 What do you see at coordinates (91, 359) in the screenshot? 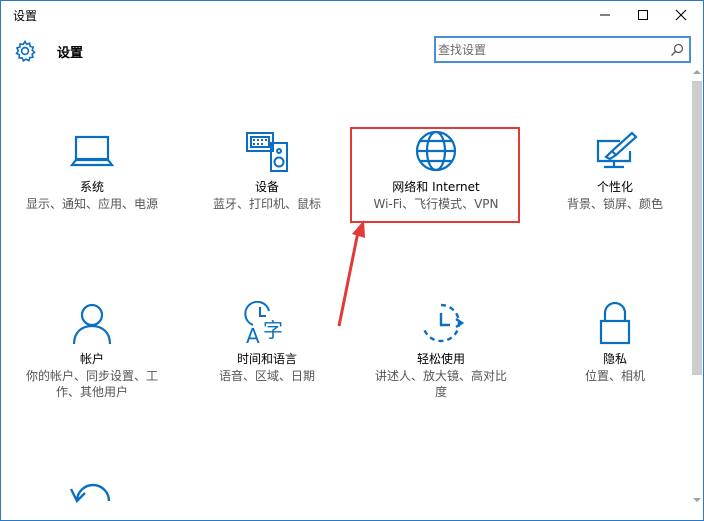
I see `tile-accounts-name: 帐户` at bounding box center [91, 359].